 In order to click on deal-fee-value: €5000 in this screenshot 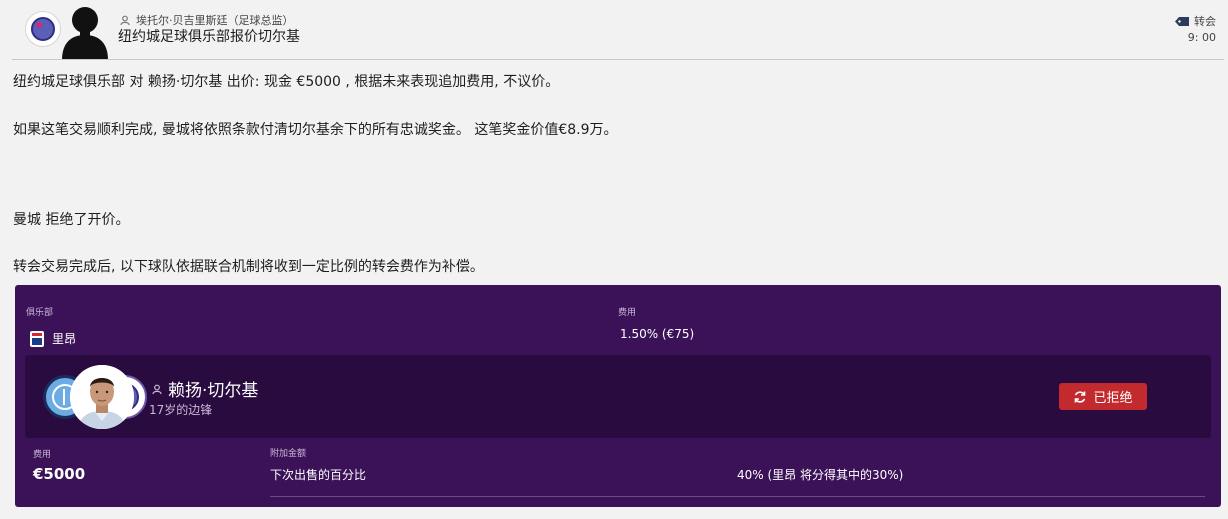, I will do `click(59, 474)`.